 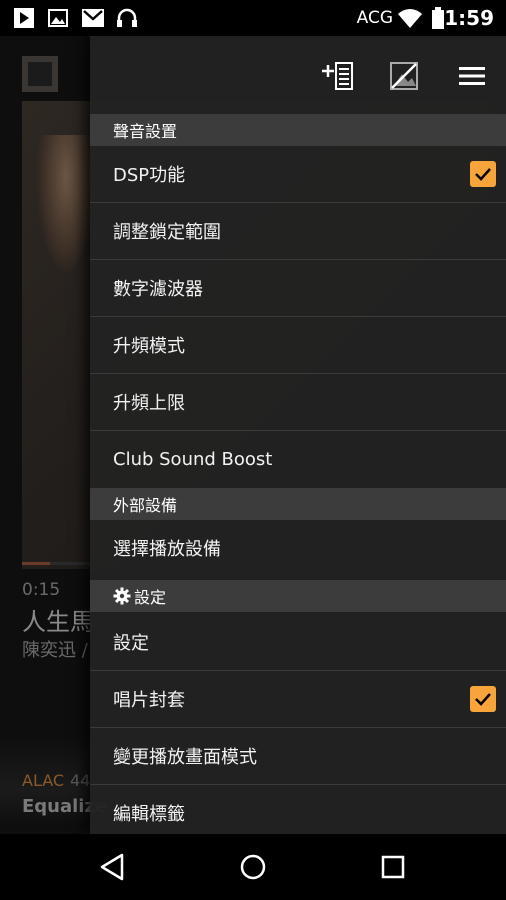 I want to click on menu-item-upsampling-limit: 升頻上限, so click(x=298, y=402).